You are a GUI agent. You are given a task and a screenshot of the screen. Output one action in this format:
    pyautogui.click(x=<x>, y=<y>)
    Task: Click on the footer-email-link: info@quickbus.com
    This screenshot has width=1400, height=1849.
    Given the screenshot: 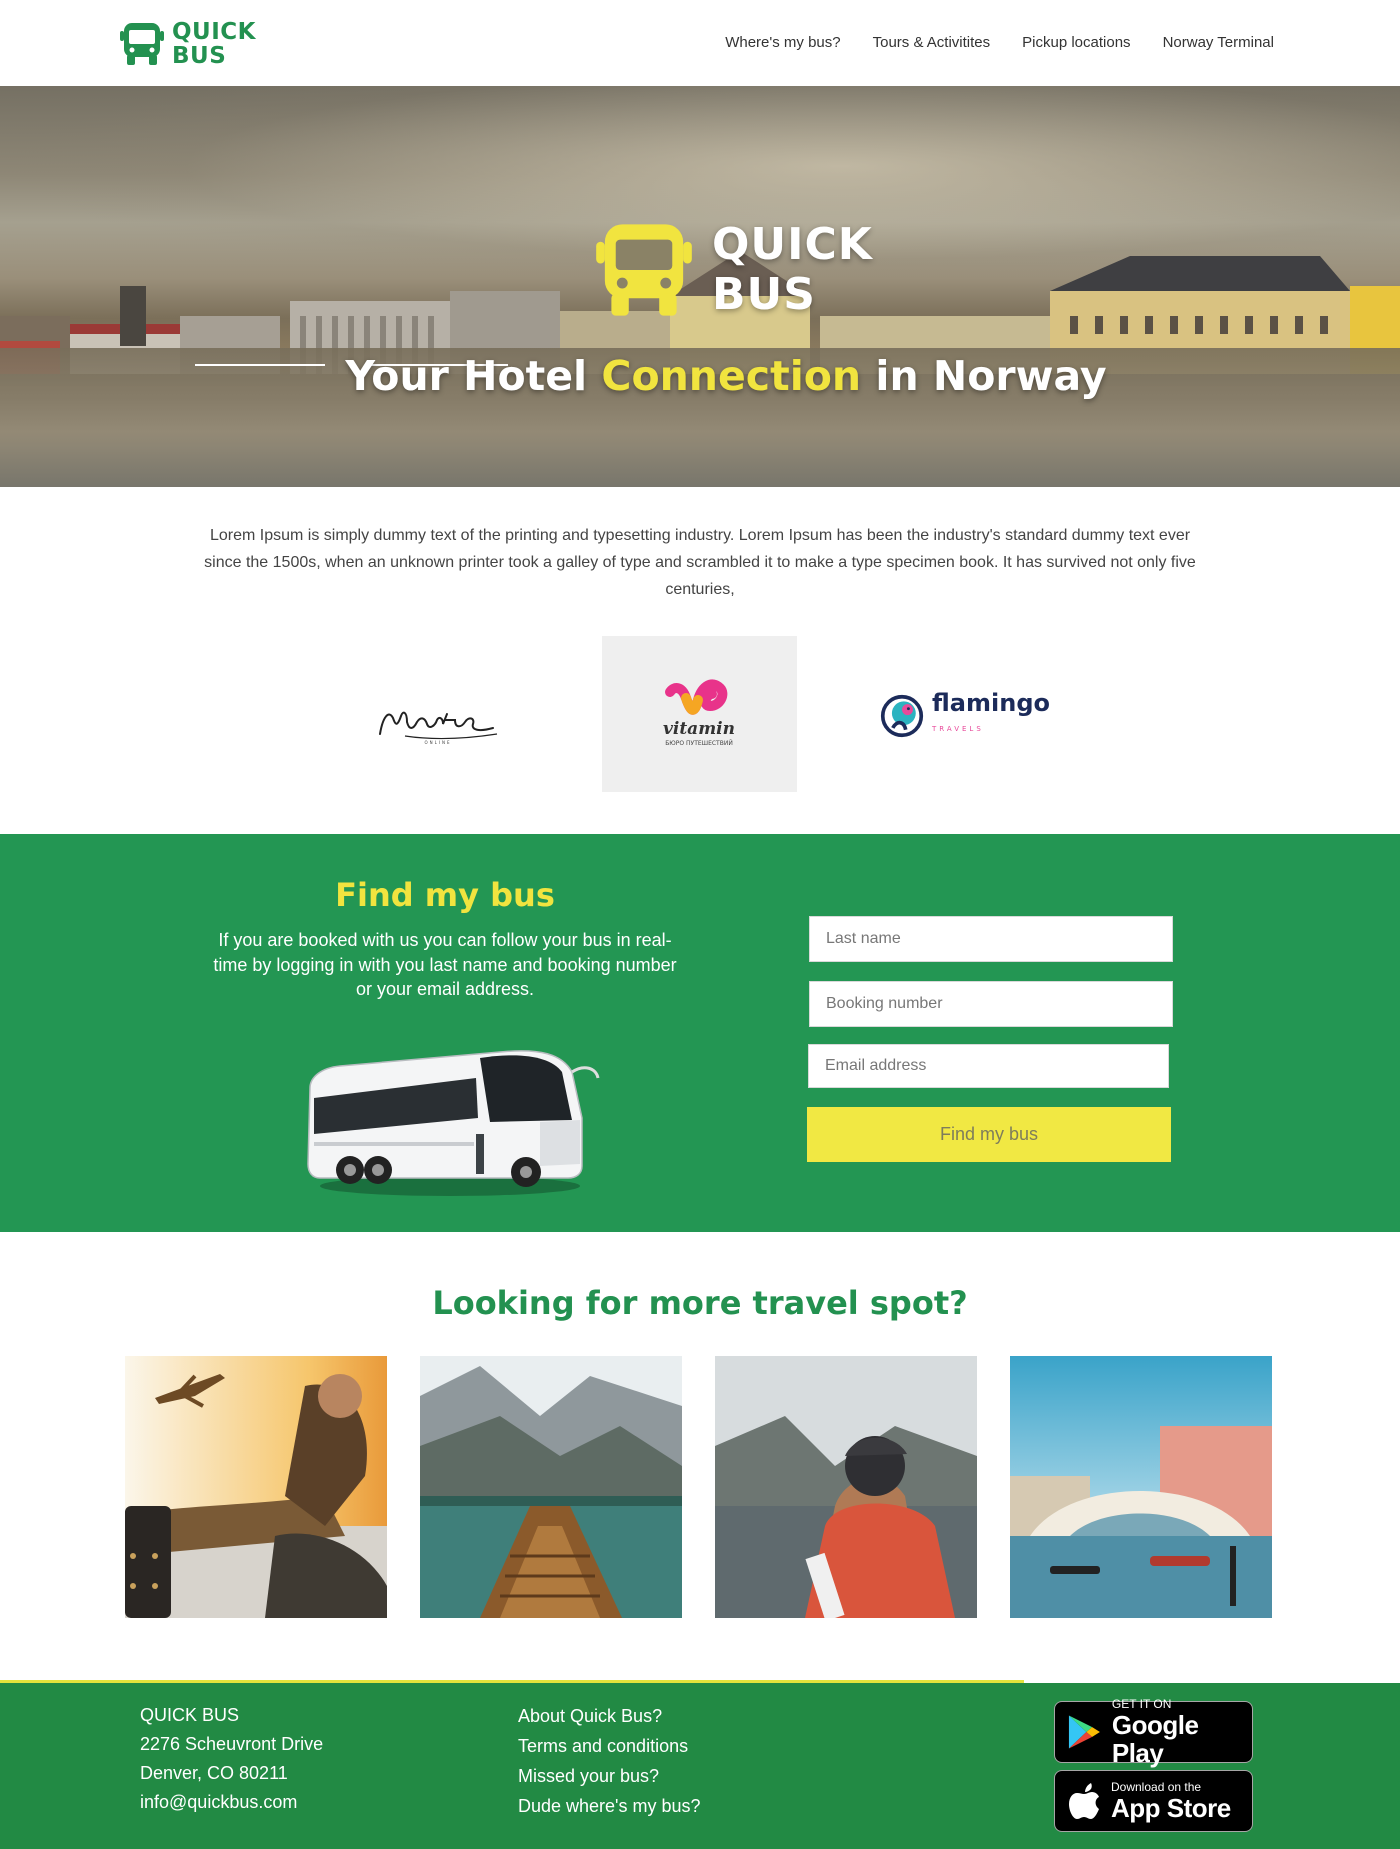 What is the action you would take?
    pyautogui.click(x=231, y=1802)
    